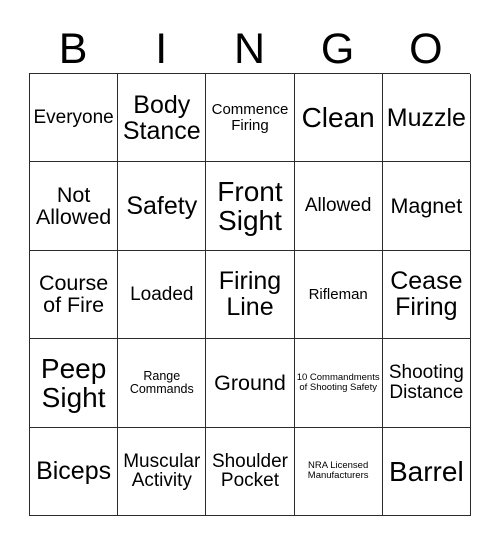 This screenshot has width=500, height=544. I want to click on bingo-cell-label: Muzzle, so click(426, 117).